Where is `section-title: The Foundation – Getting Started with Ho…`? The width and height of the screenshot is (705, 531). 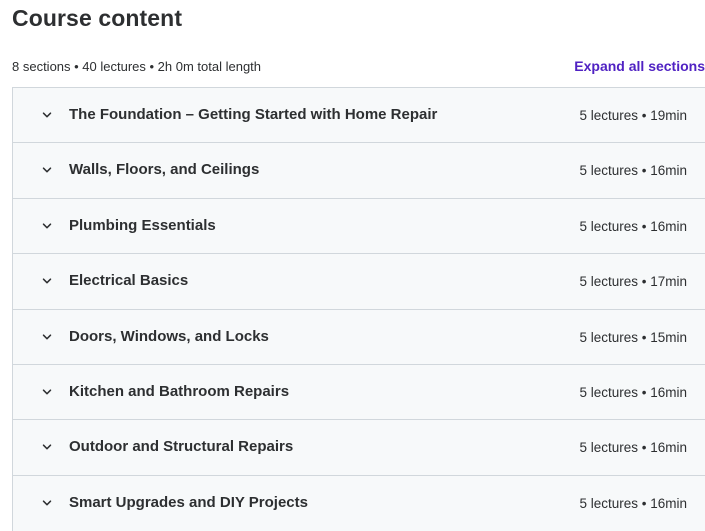
section-title: The Foundation – Getting Started with Ho… is located at coordinates (253, 114).